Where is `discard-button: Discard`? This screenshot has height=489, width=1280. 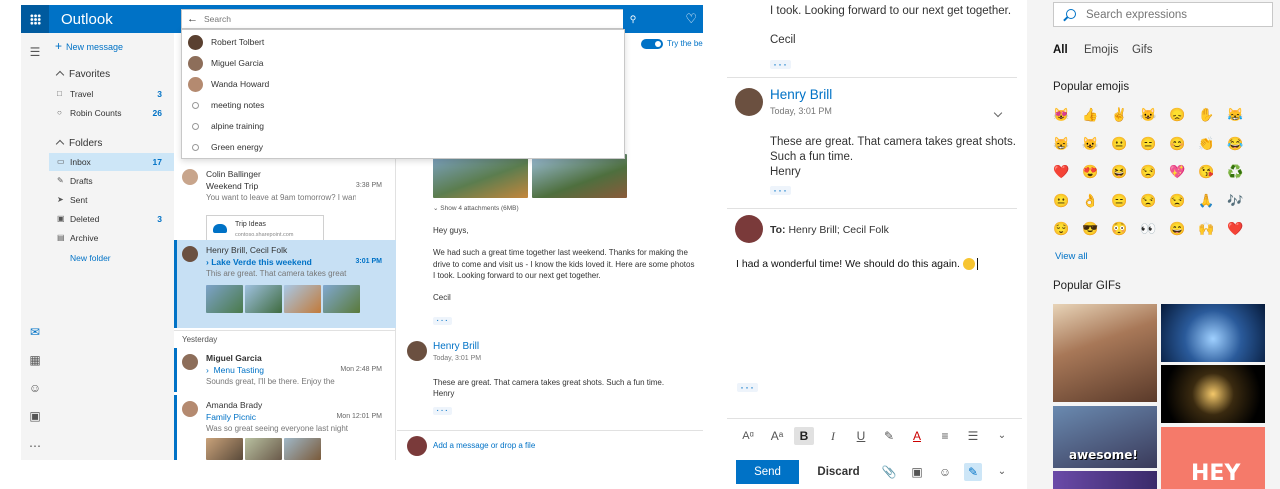 discard-button: Discard is located at coordinates (838, 472).